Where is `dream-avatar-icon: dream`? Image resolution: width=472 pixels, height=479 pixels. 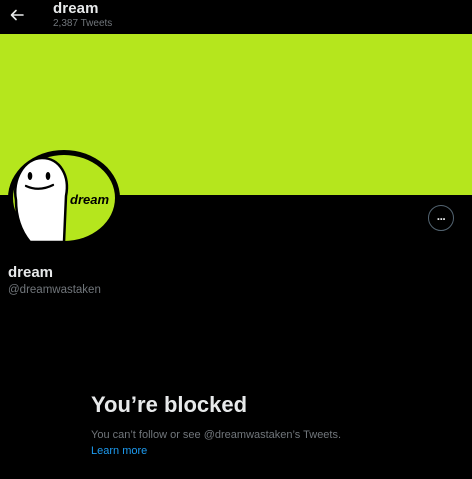 dream-avatar-icon: dream is located at coordinates (64, 198).